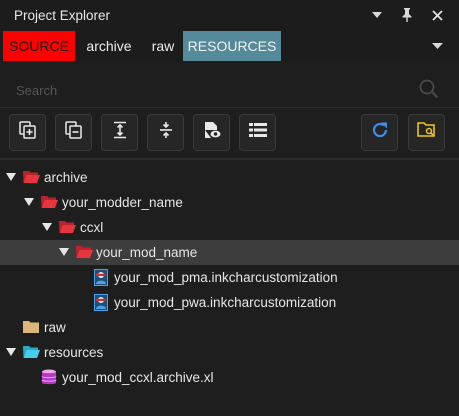  I want to click on tree-item-pwa-inkcharcustomization: your_mod_pwa.inkcharcustomization, so click(229, 302).